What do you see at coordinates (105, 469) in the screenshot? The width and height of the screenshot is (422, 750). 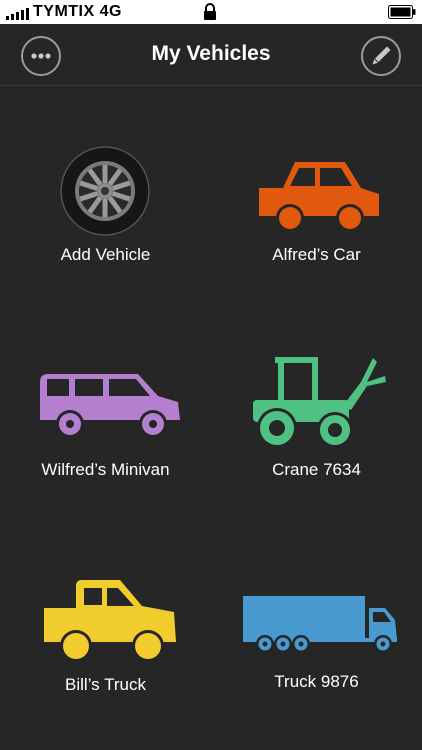 I see `vehicle-label: Wilfred’s Minivan` at bounding box center [105, 469].